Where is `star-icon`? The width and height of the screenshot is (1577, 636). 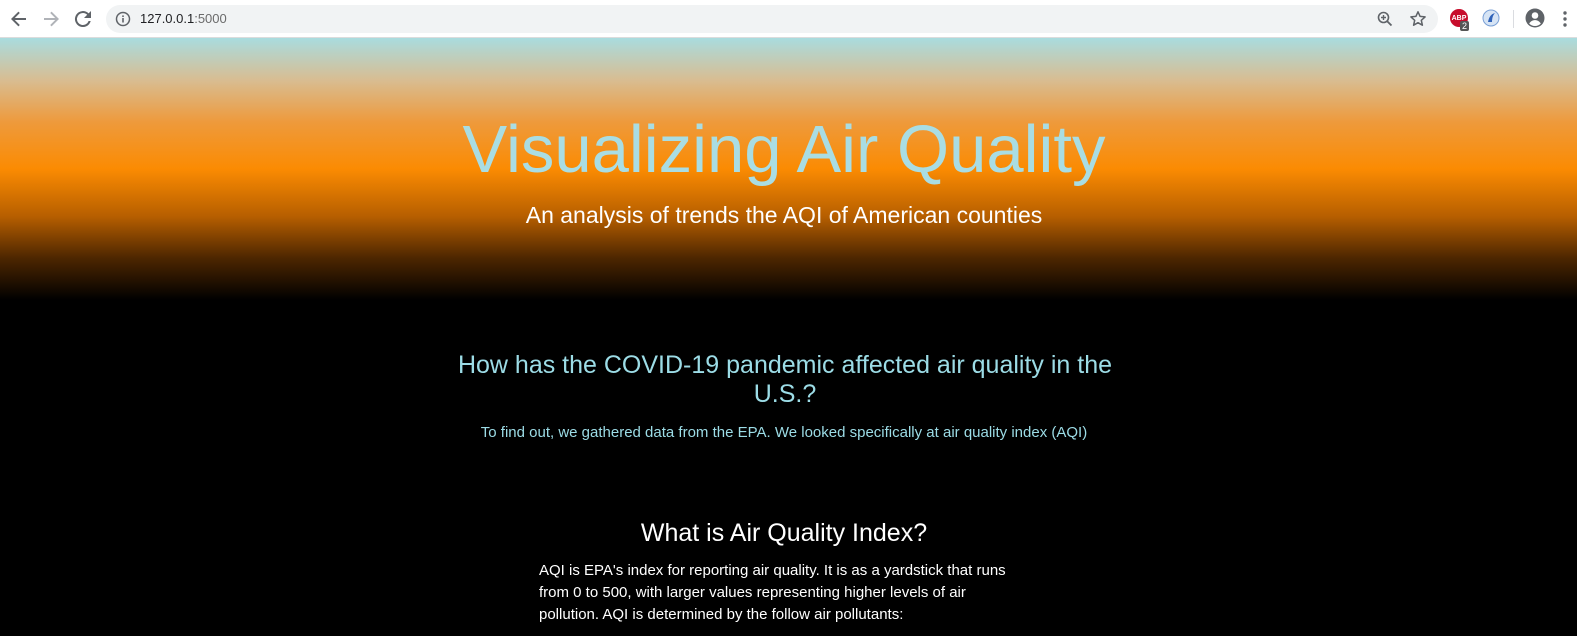 star-icon is located at coordinates (1418, 19).